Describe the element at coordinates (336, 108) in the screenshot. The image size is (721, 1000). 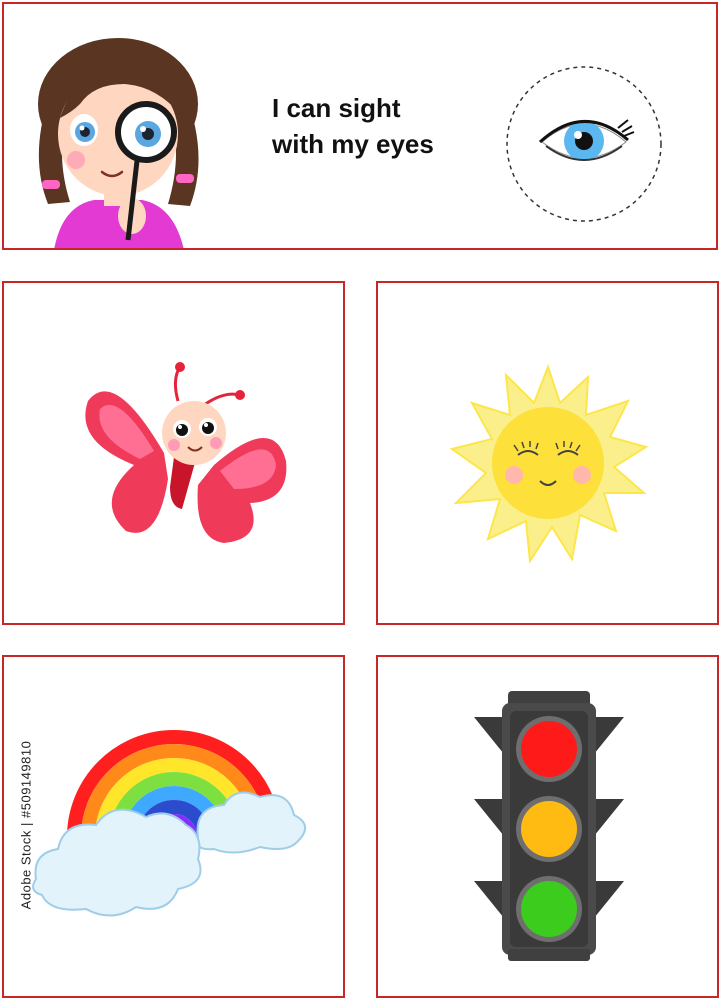
I see `headline-line-1: I can sight` at that location.